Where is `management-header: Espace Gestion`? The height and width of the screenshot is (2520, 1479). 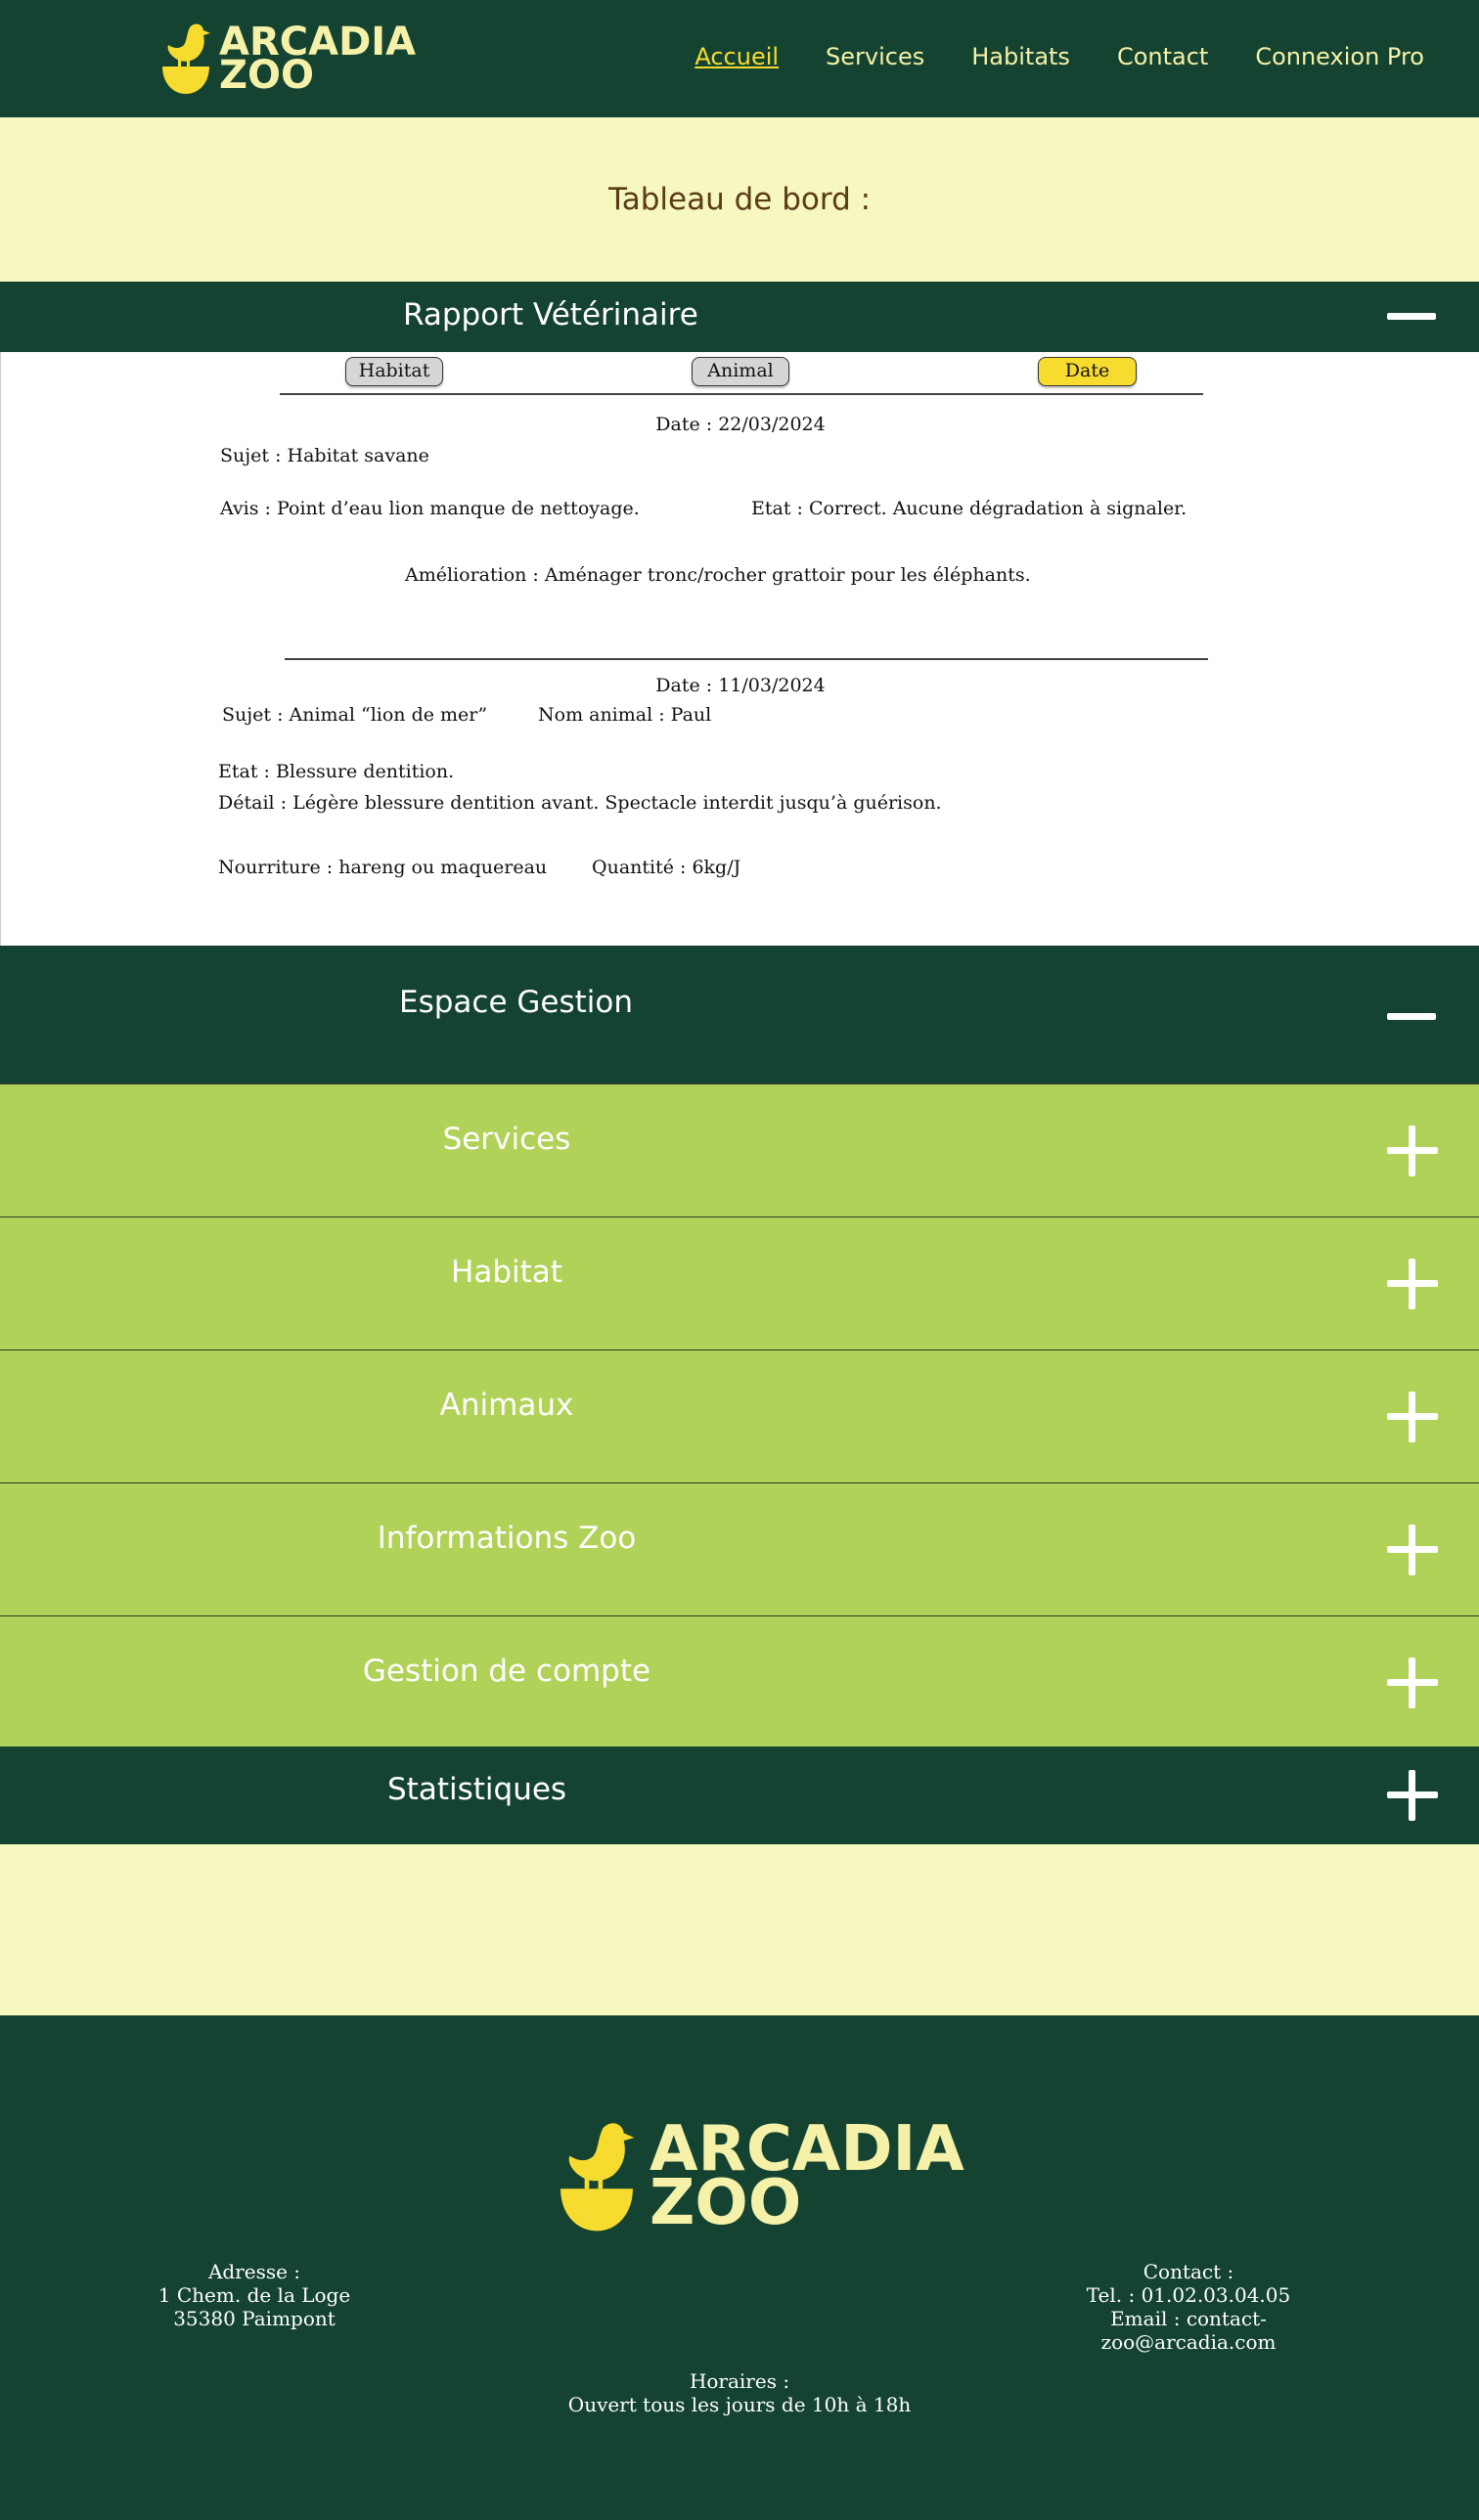
management-header: Espace Gestion is located at coordinates (740, 1014).